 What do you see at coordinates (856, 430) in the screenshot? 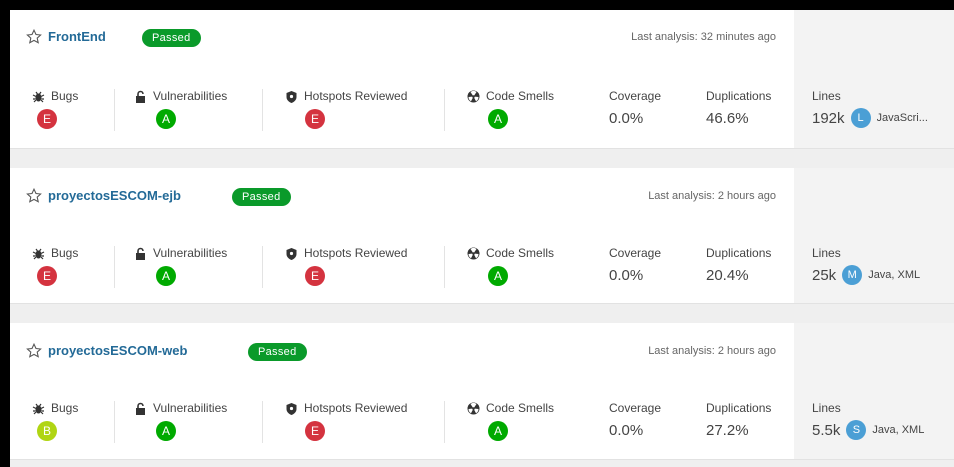
I see `language-size-icon: S` at bounding box center [856, 430].